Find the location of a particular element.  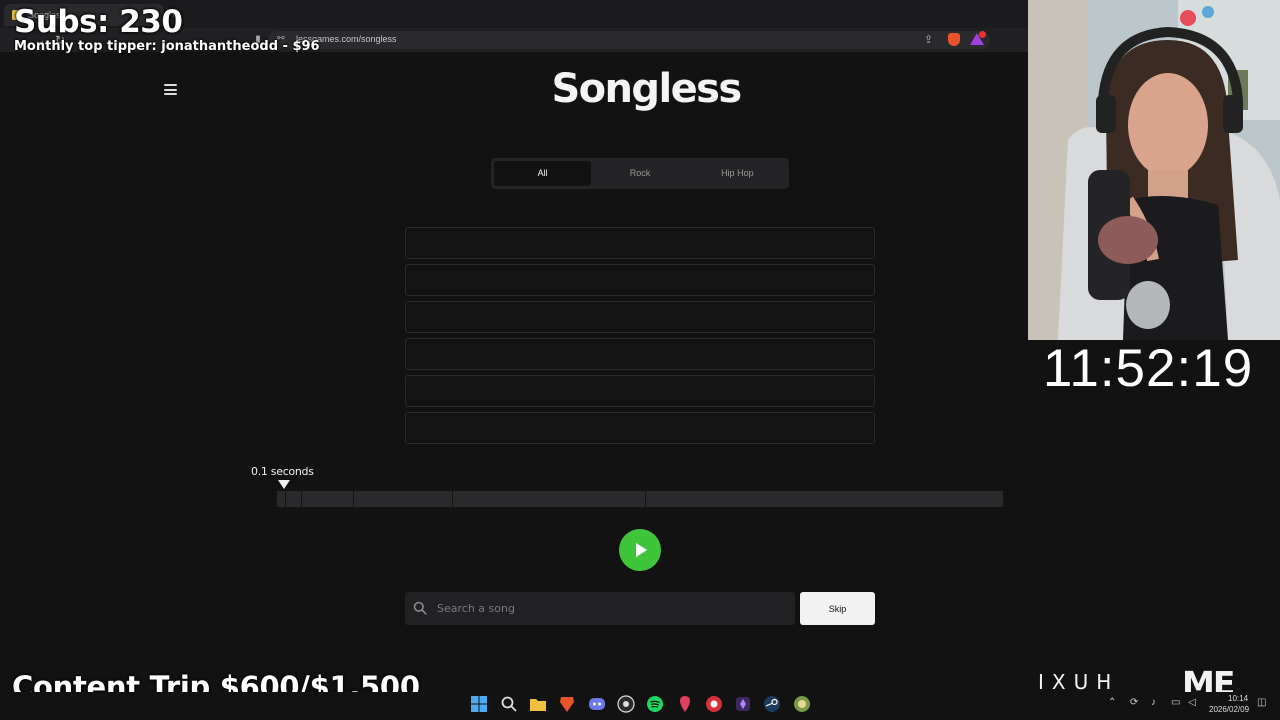

tab-rock: Rock is located at coordinates (639, 173).